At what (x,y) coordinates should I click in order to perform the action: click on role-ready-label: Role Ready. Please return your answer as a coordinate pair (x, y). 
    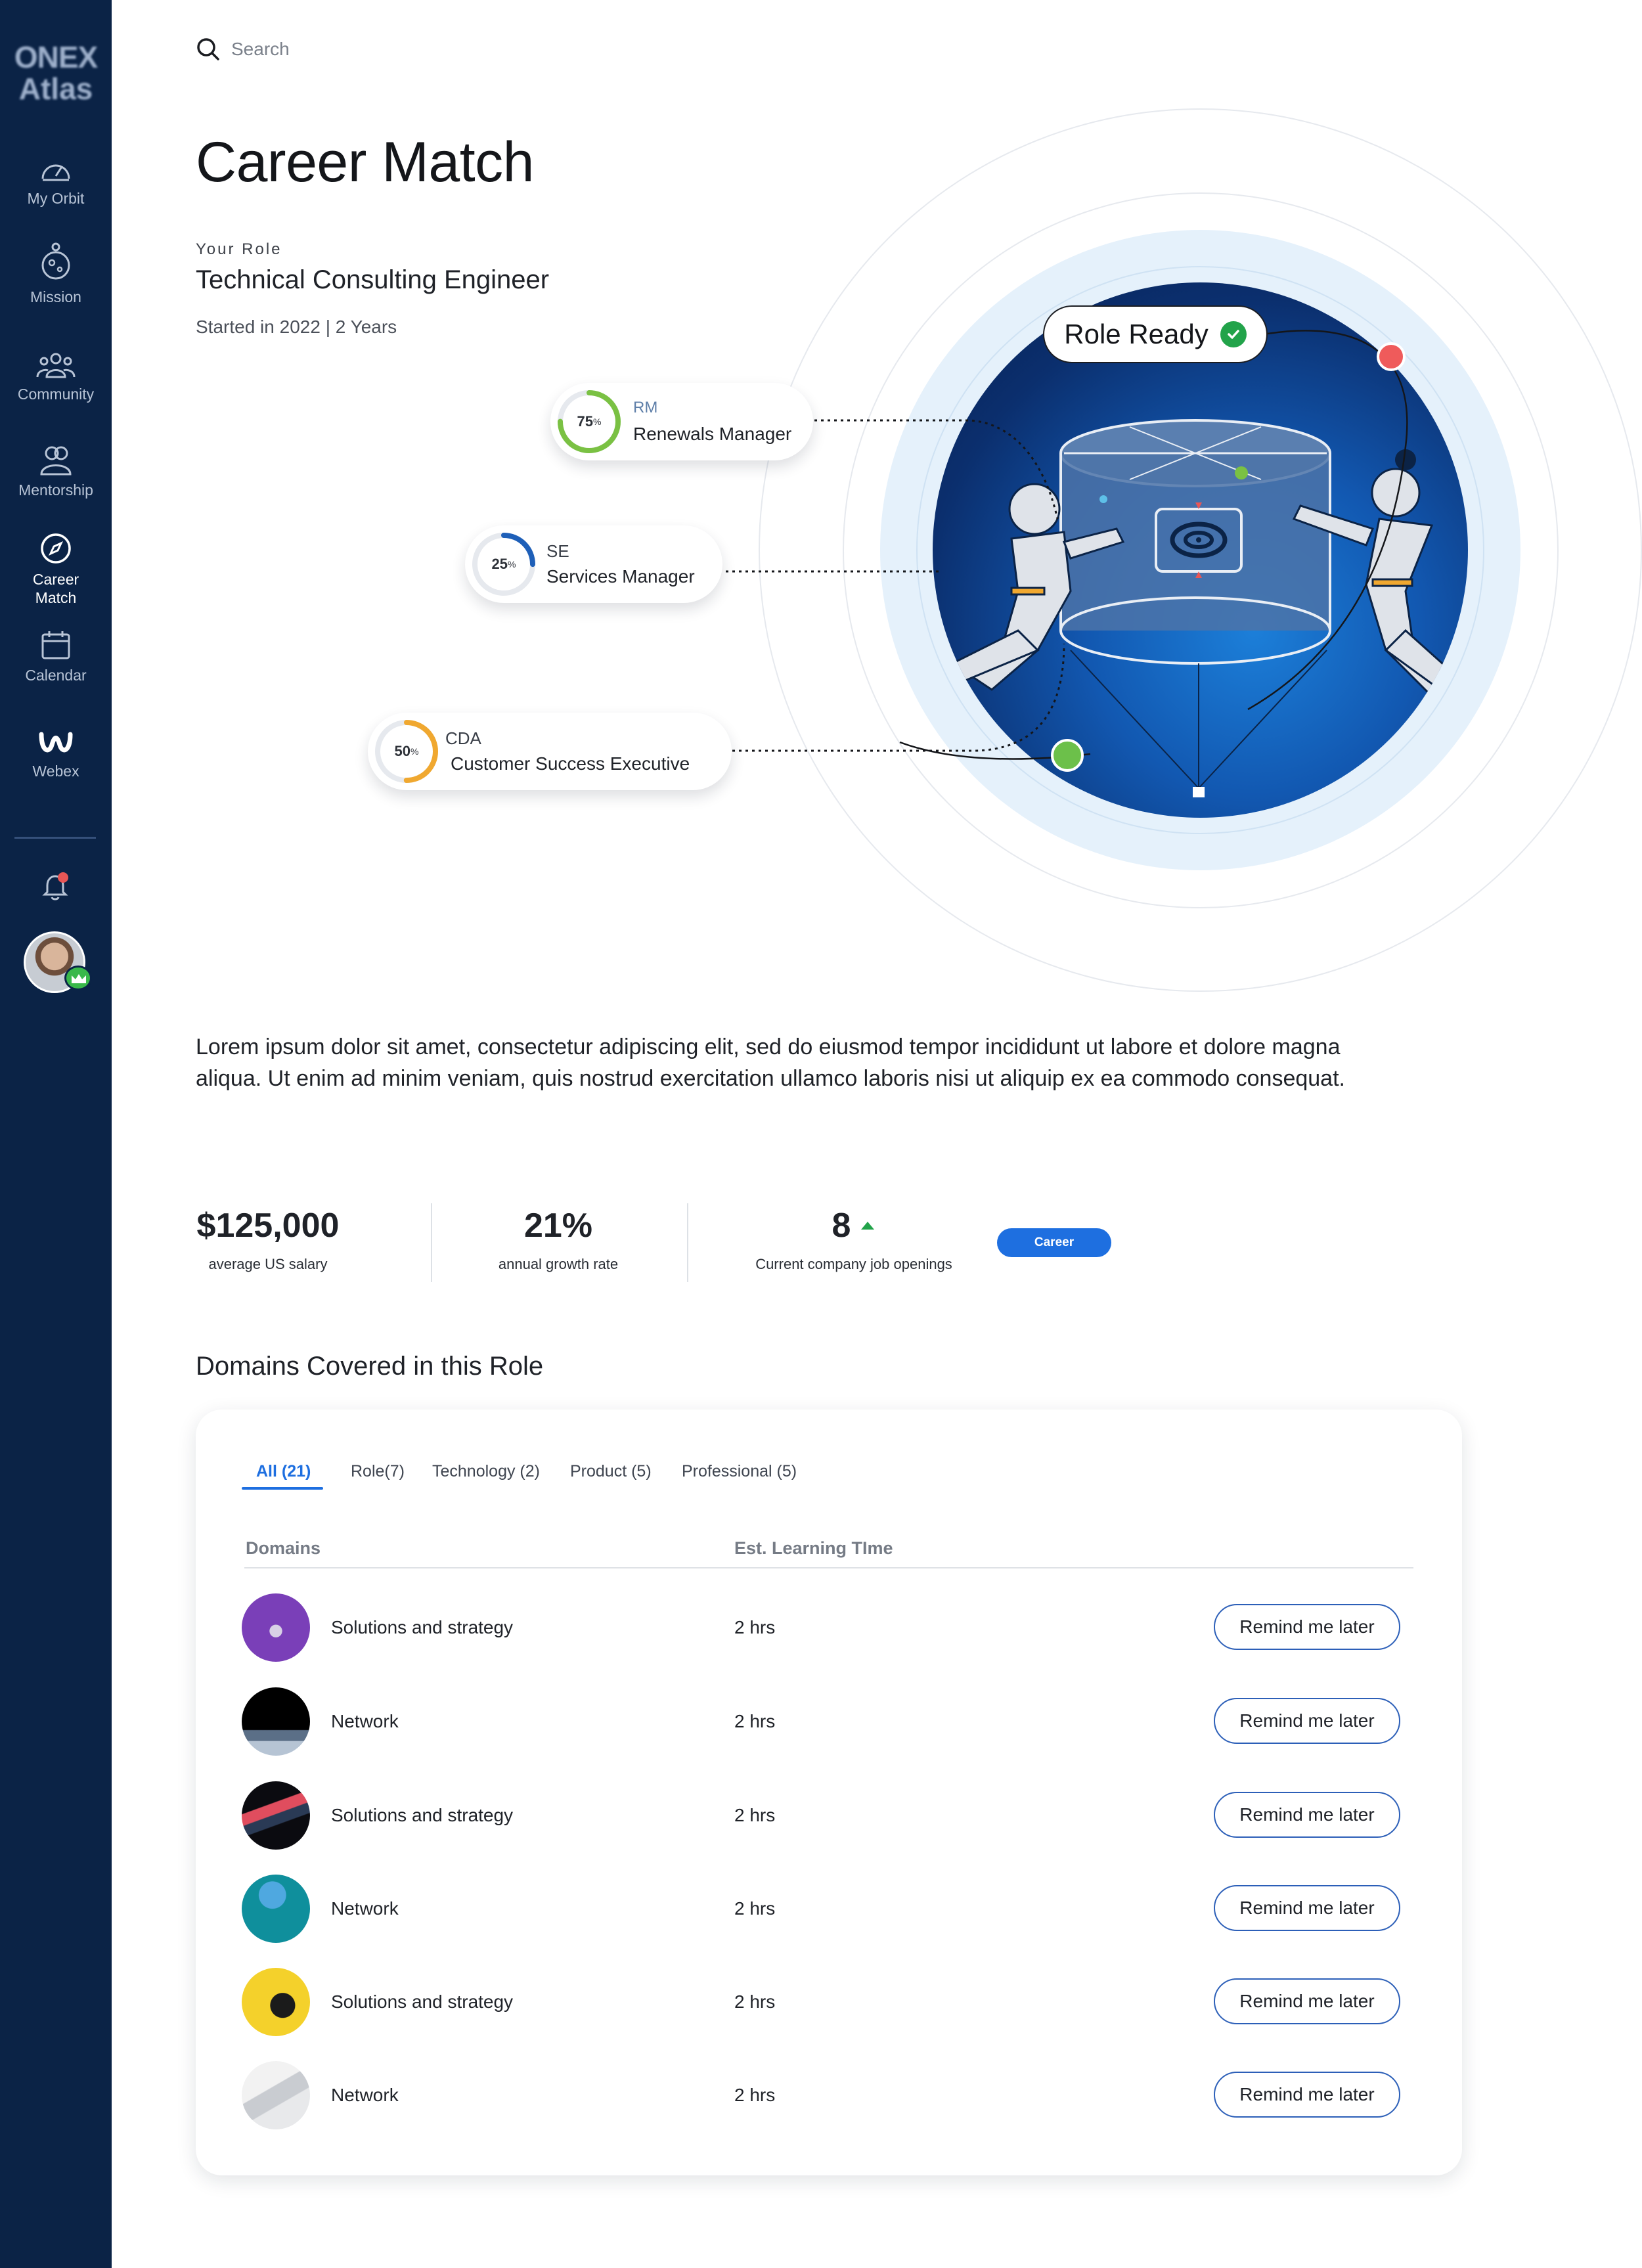
    Looking at the image, I should click on (1136, 334).